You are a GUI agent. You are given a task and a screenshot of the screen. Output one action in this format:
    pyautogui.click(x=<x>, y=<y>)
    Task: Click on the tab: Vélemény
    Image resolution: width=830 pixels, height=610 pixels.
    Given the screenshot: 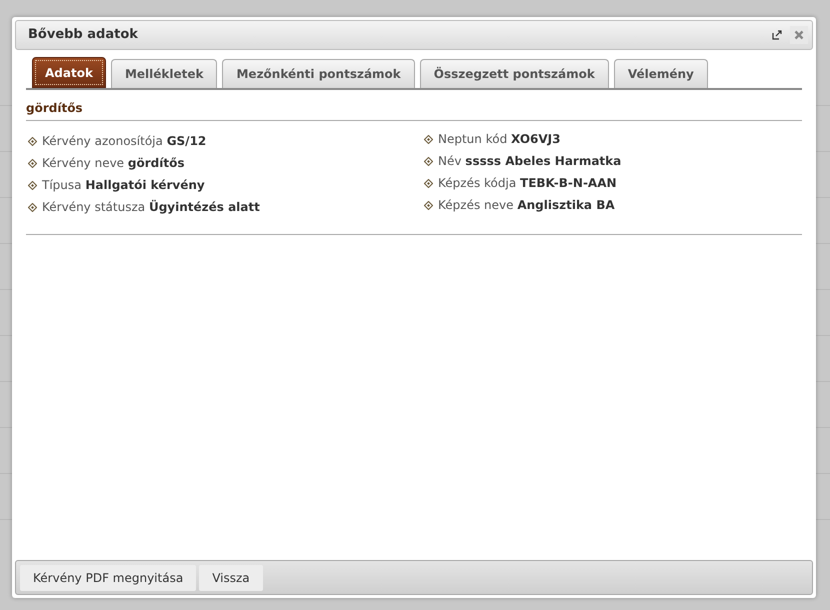 What is the action you would take?
    pyautogui.click(x=661, y=73)
    